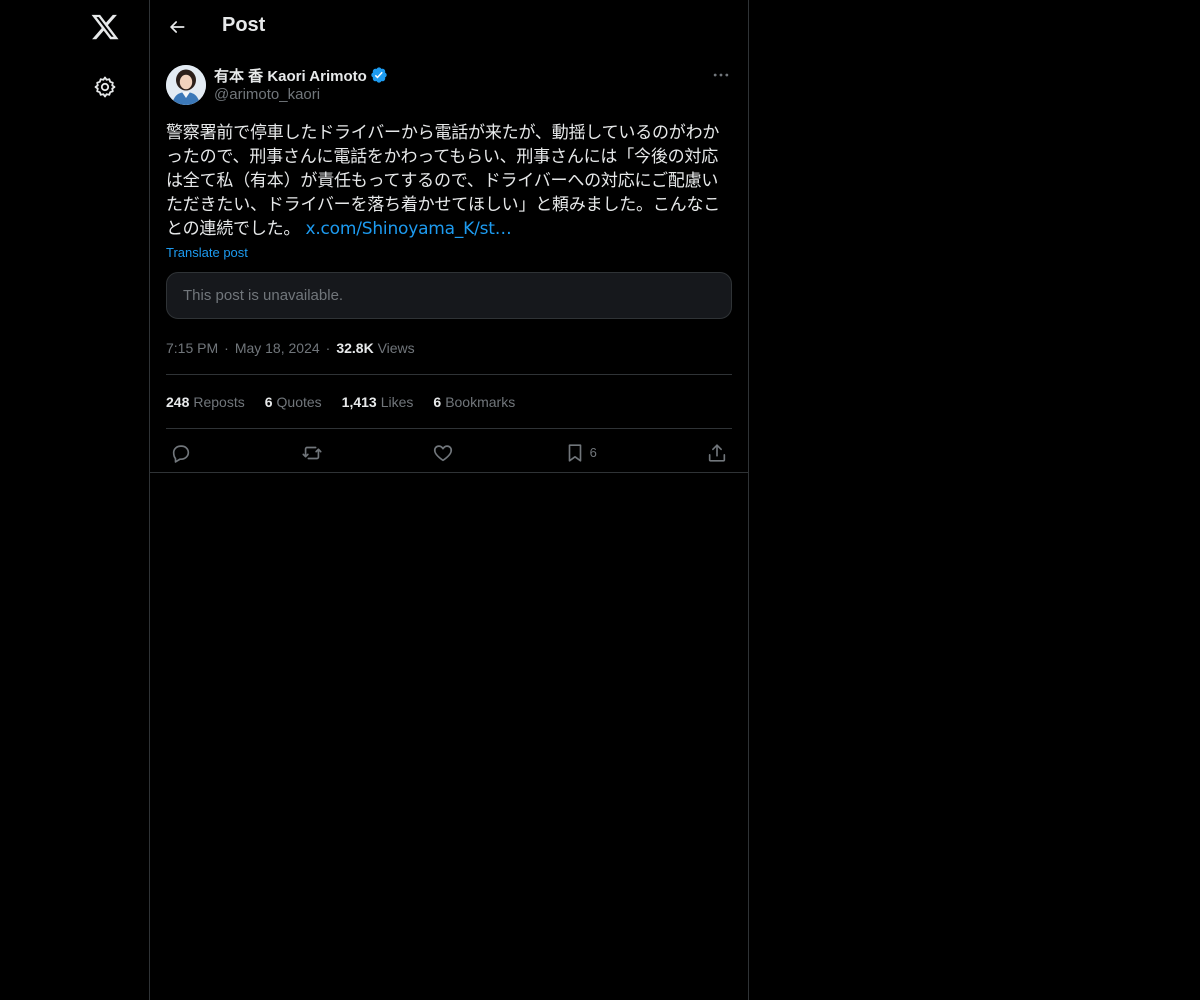  Describe the element at coordinates (177, 27) in the screenshot. I see `back-arrow-icon` at that location.